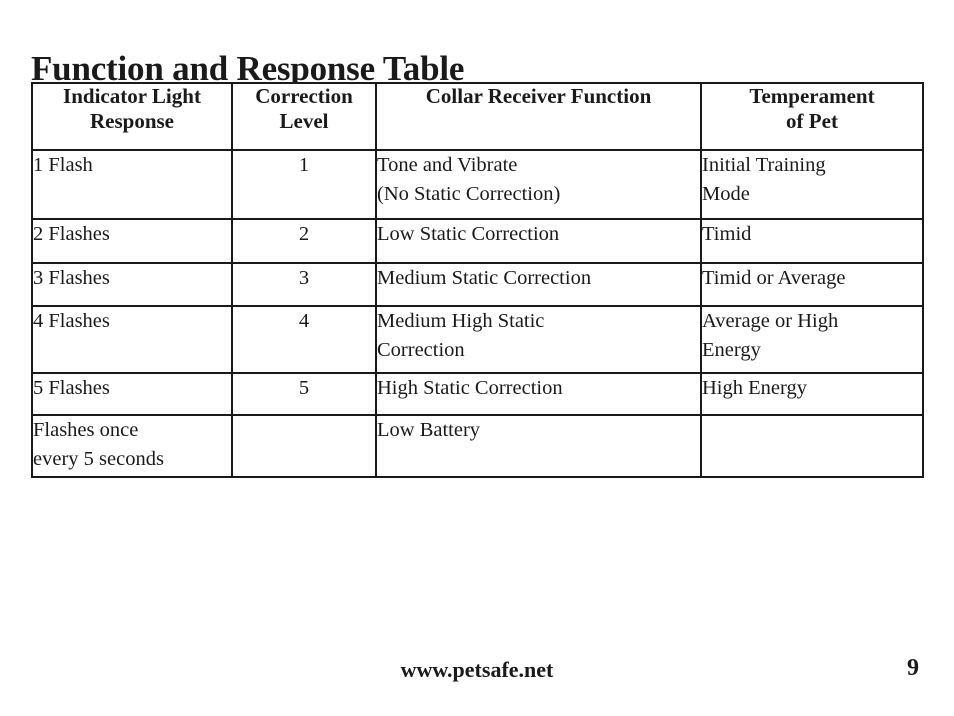 The image size is (954, 716). What do you see at coordinates (132, 339) in the screenshot?
I see `cell-indicator-light-response: 4 Flashes` at bounding box center [132, 339].